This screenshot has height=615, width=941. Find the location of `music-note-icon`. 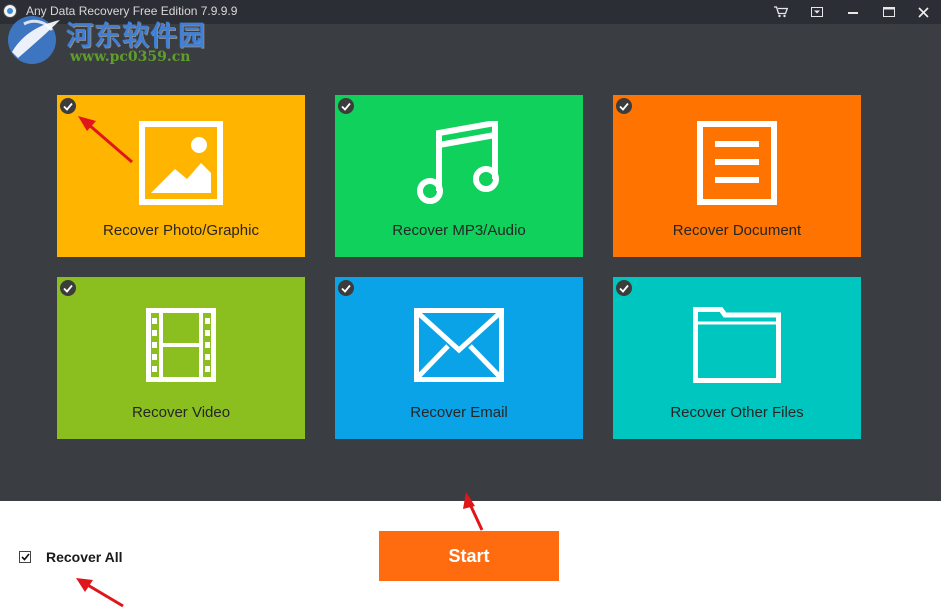

music-note-icon is located at coordinates (458, 162).